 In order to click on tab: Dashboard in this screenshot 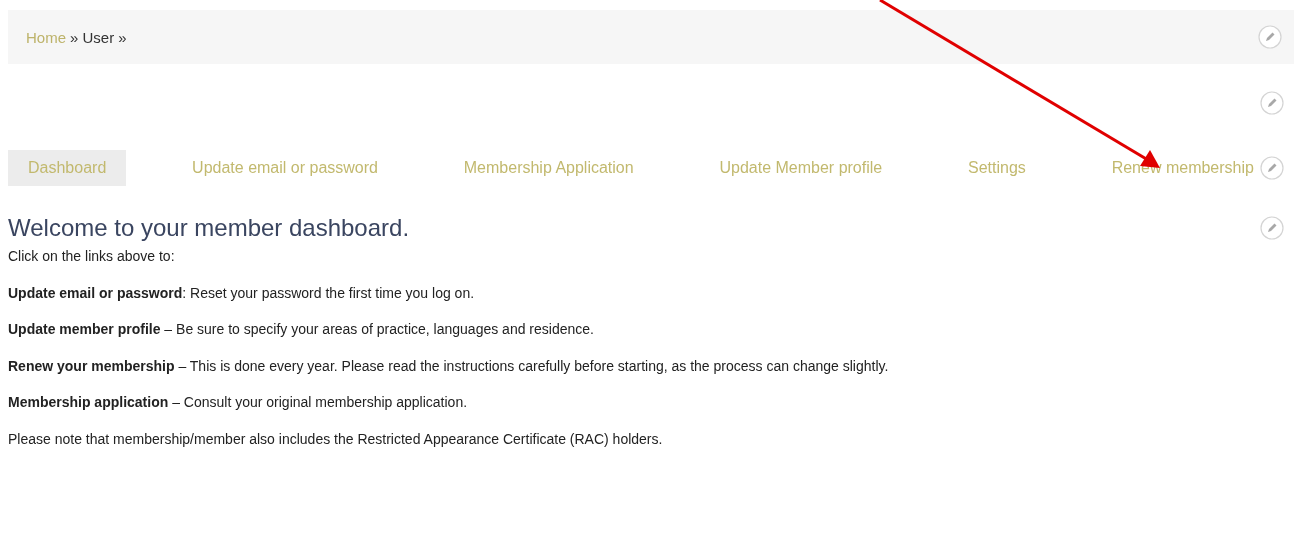, I will do `click(67, 168)`.